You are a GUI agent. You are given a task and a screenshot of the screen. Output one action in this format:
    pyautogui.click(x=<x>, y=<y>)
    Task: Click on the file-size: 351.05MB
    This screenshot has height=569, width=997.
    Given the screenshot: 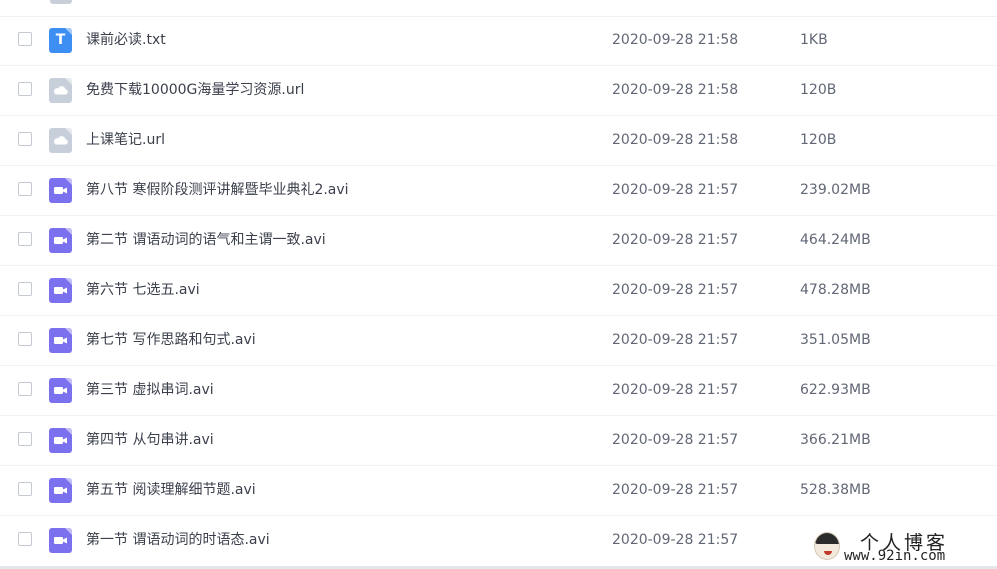 What is the action you would take?
    pyautogui.click(x=835, y=340)
    